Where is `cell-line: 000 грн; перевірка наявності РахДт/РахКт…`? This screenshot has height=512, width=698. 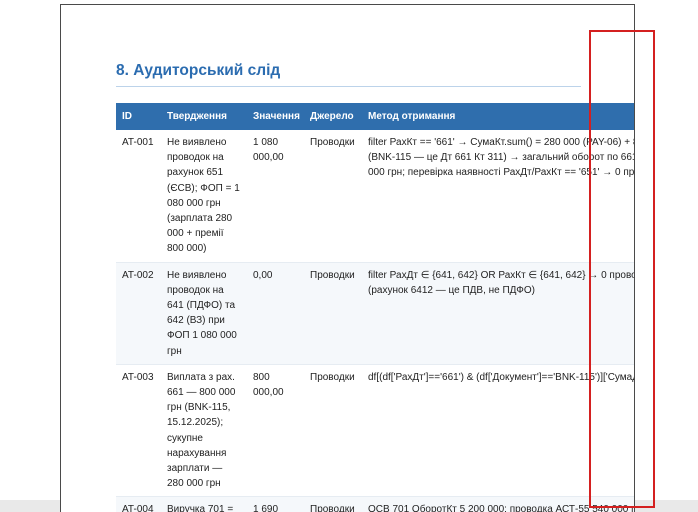
cell-line: 000 грн; перевірка наявності РахДт/РахКт… is located at coordinates (501, 173).